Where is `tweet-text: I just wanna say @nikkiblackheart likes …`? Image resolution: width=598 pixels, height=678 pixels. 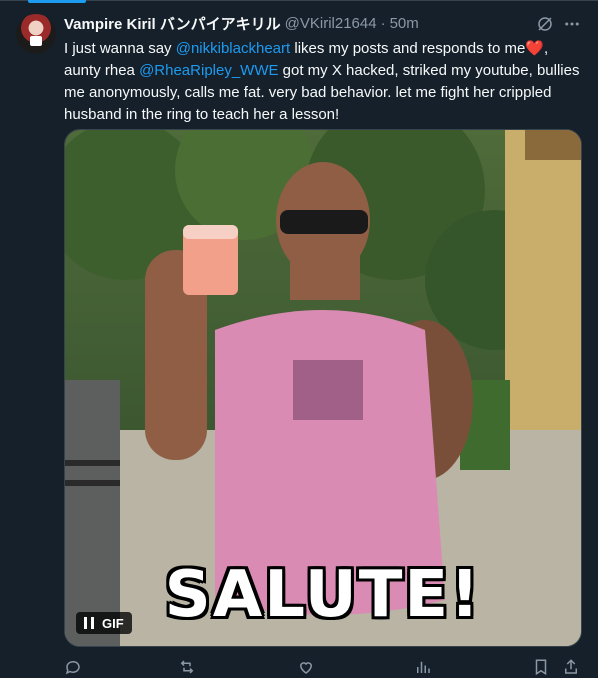 tweet-text: I just wanna say @nikkiblackheart likes … is located at coordinates (323, 82).